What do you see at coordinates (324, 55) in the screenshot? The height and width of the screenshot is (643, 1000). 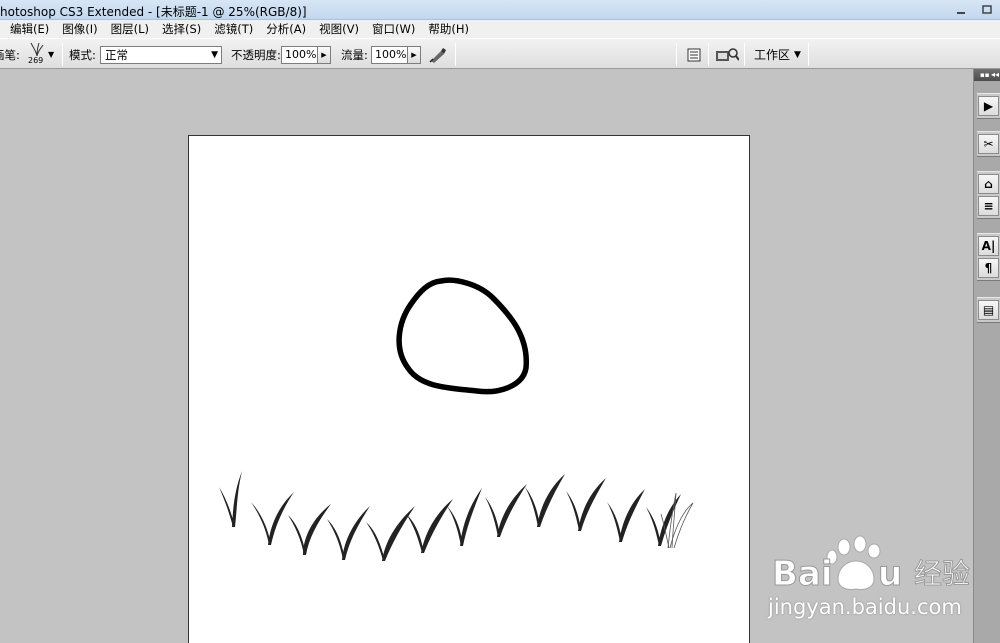 I see `opacity-slider-button: ▶` at bounding box center [324, 55].